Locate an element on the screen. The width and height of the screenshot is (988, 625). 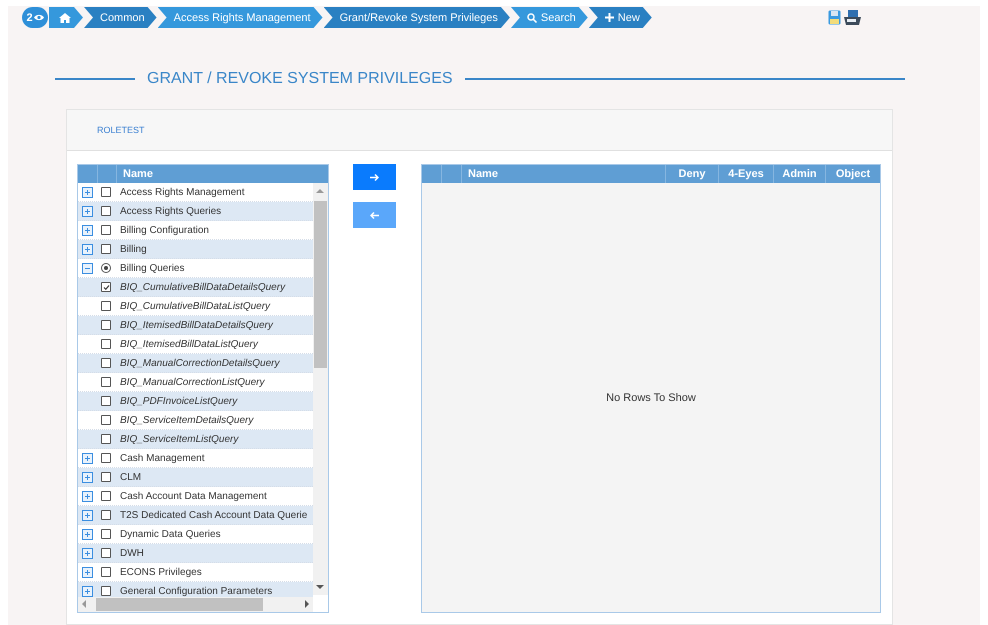
tree-item: BIQ_ServiceItemDetailsQuery is located at coordinates (184, 420).